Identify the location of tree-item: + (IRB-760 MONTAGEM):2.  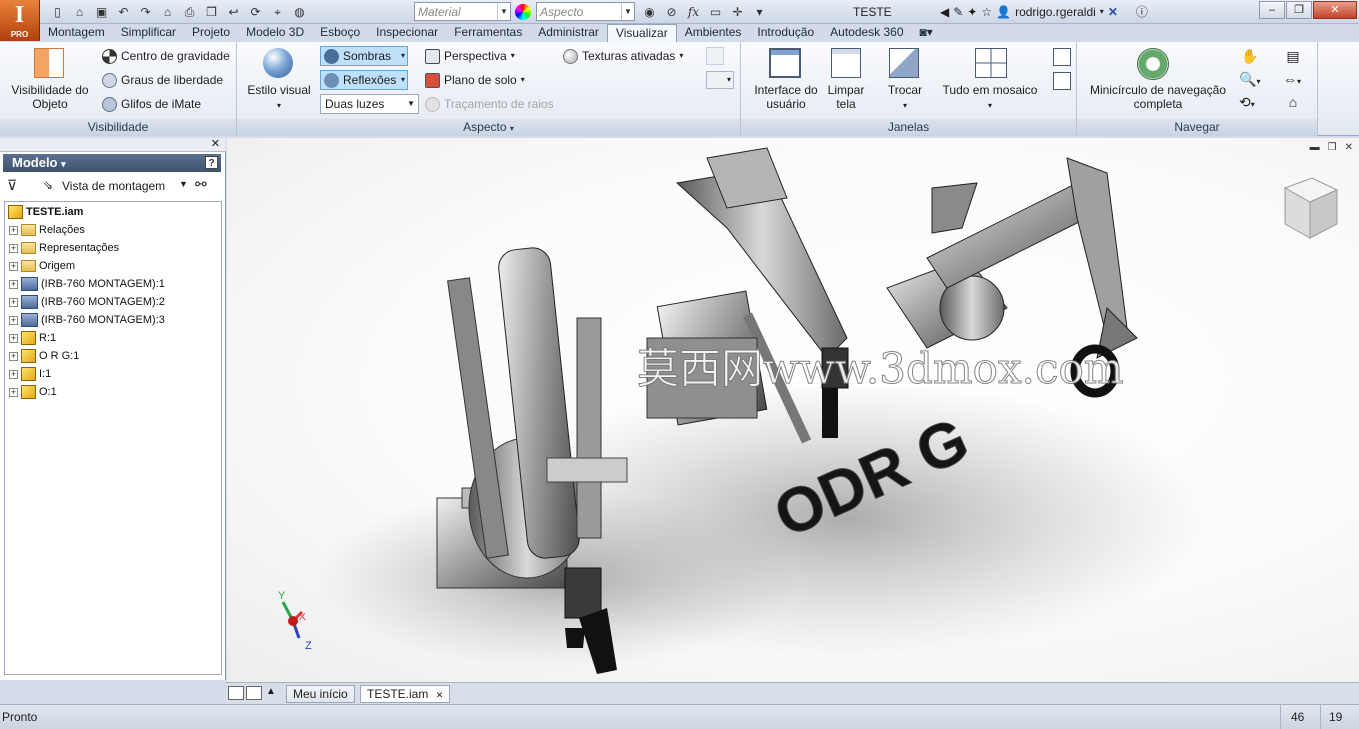
(113, 302).